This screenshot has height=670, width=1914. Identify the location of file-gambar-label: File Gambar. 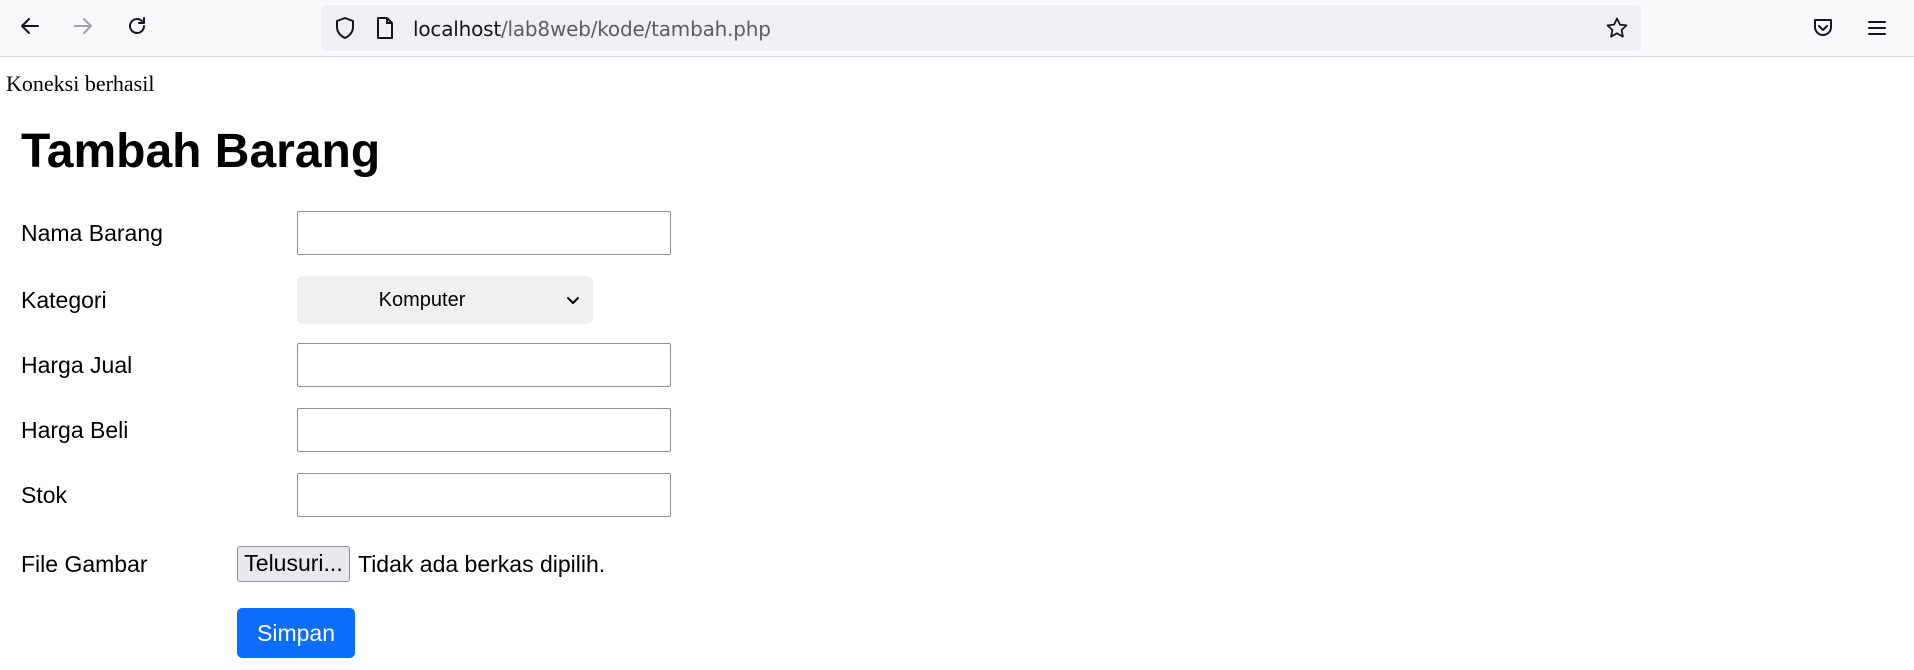
(84, 564).